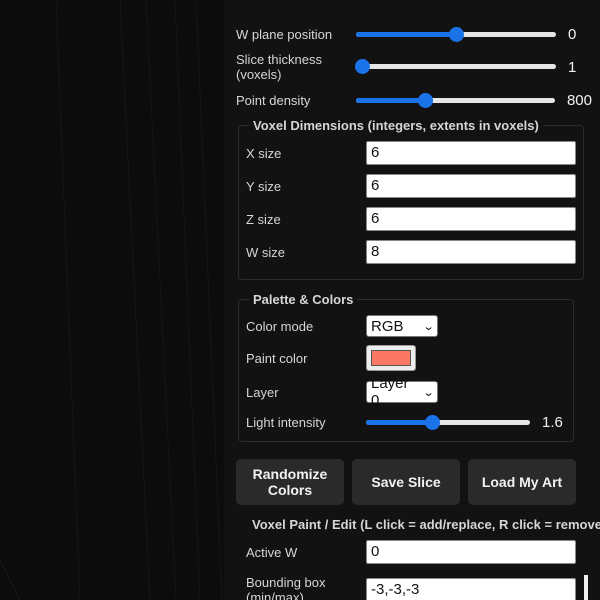 This screenshot has height=600, width=600. I want to click on paint-color-swatch, so click(391, 358).